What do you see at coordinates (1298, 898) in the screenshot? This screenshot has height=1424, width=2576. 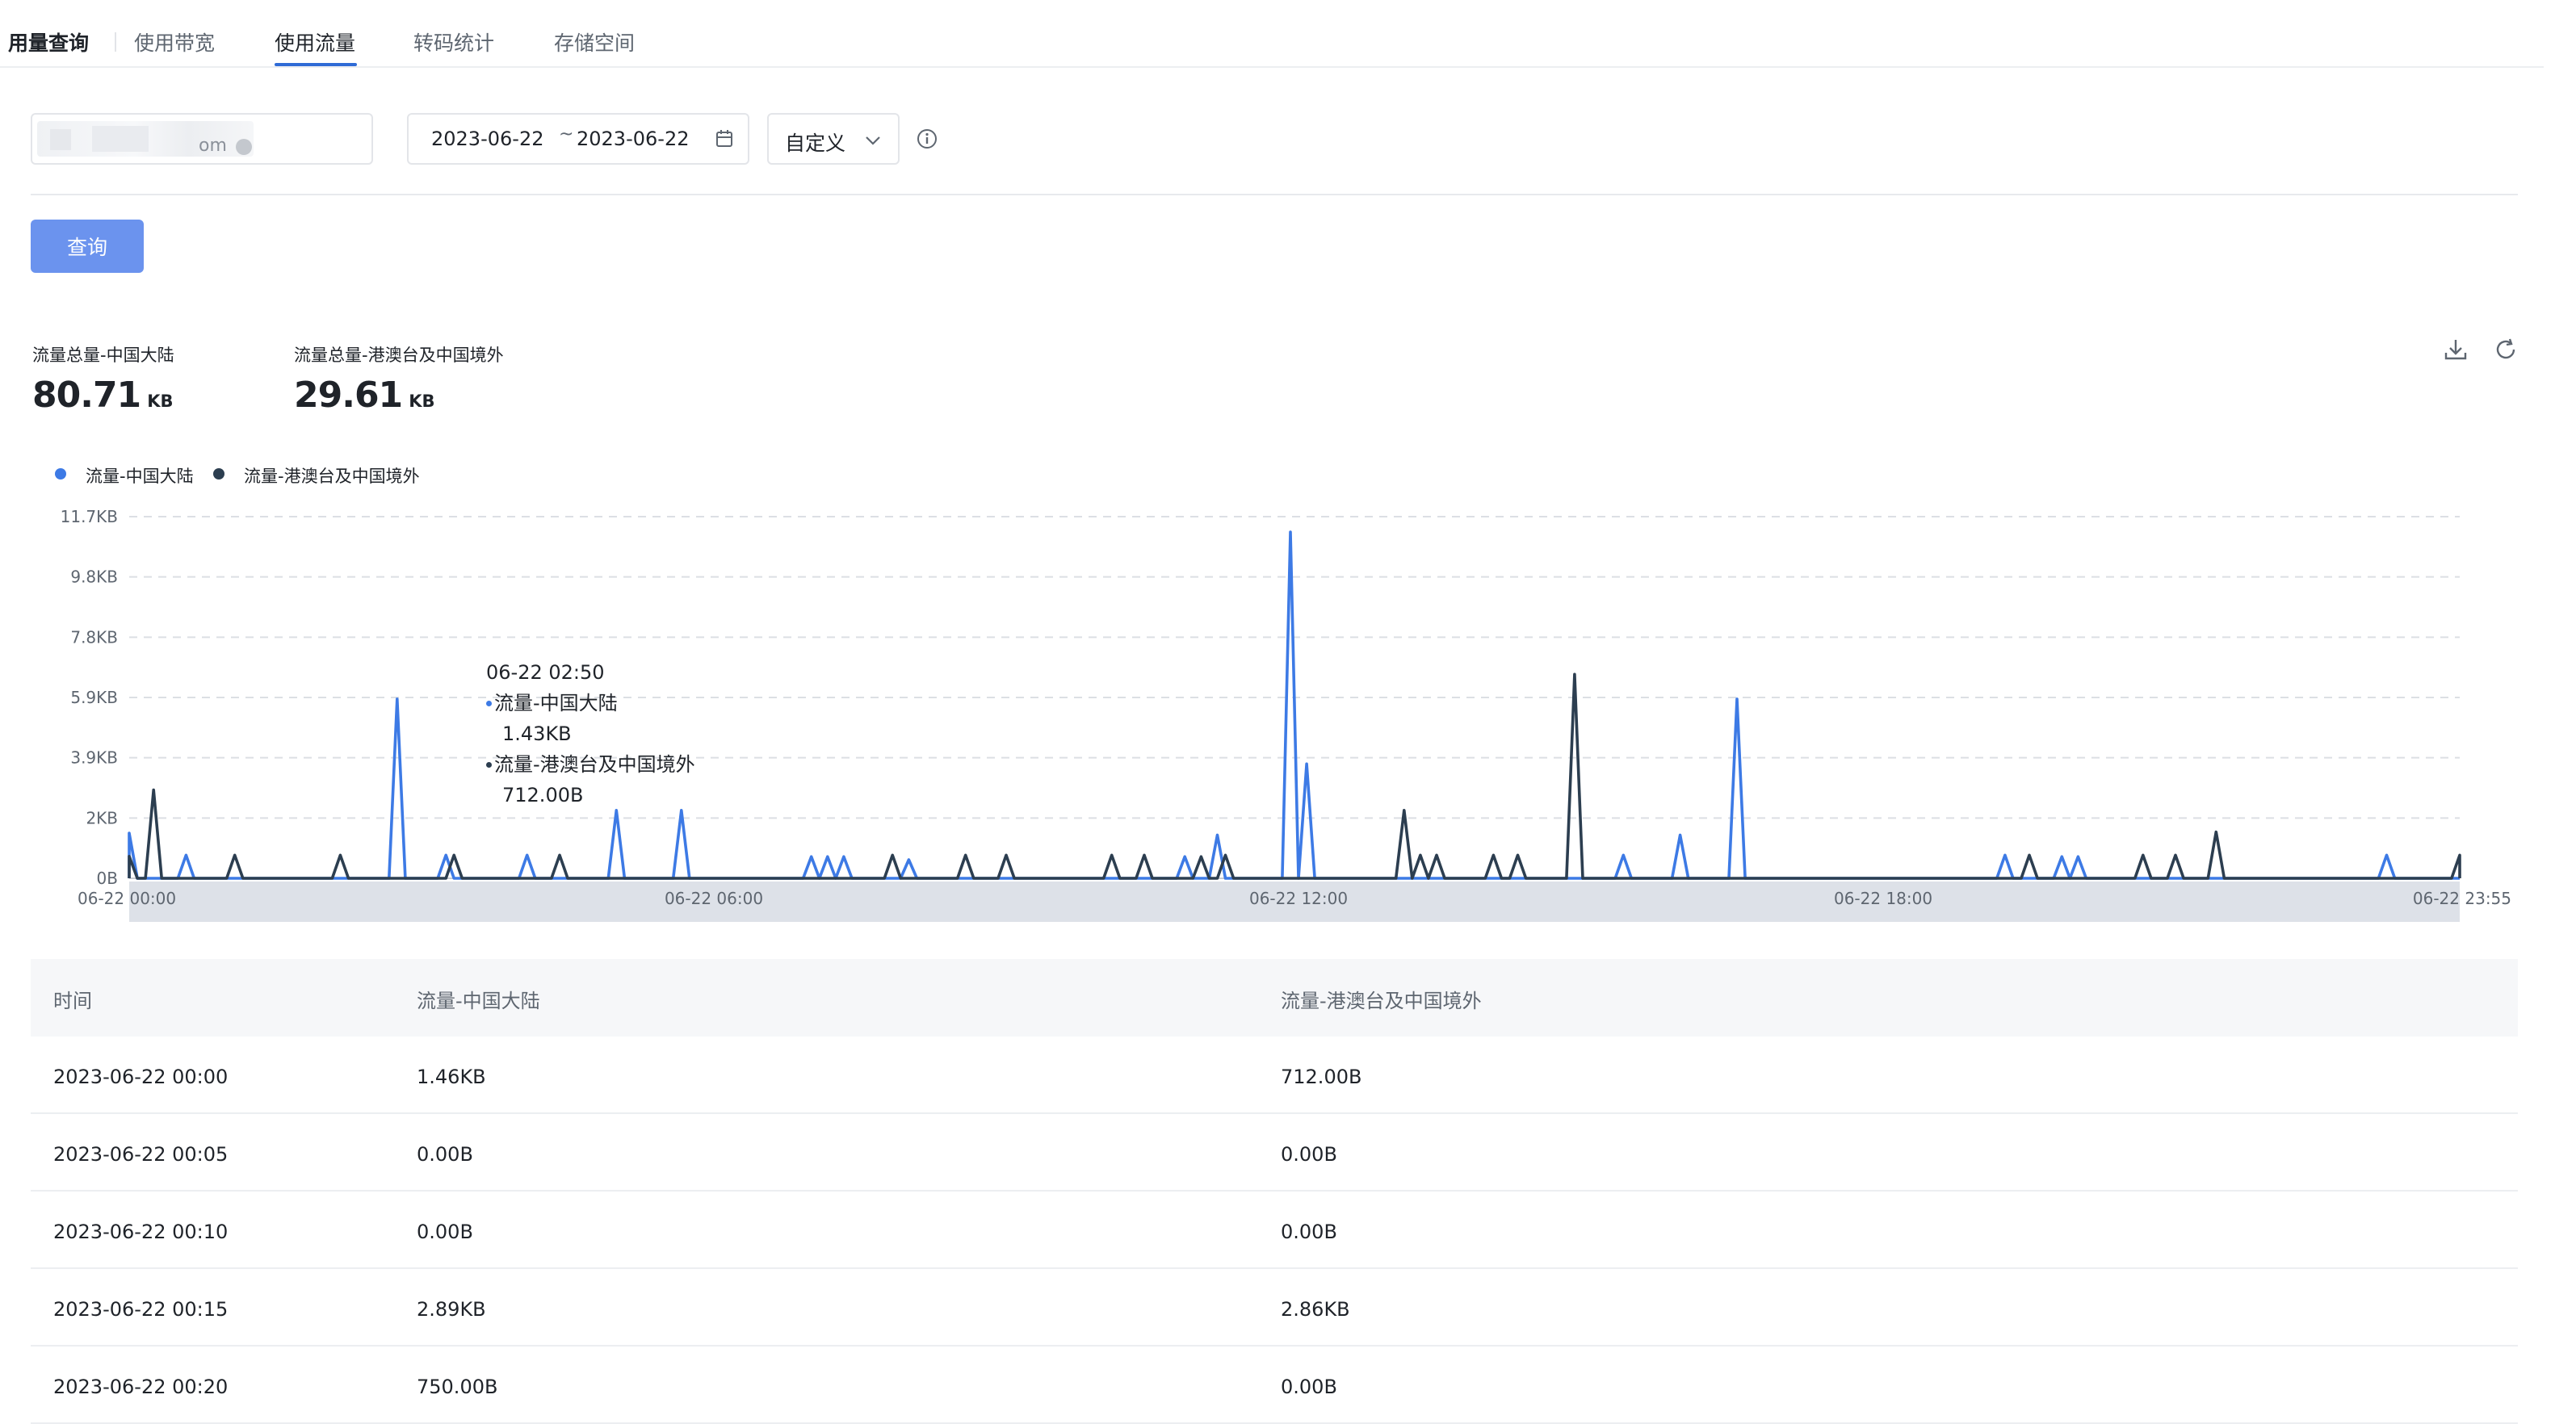 I see `x-tick-label: 06-22 12:00` at bounding box center [1298, 898].